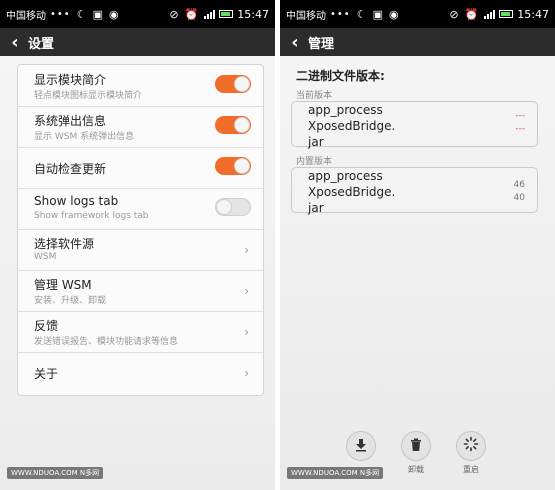 The height and width of the screenshot is (490, 555). Describe the element at coordinates (321, 44) in the screenshot. I see `page-title: 管理` at that location.